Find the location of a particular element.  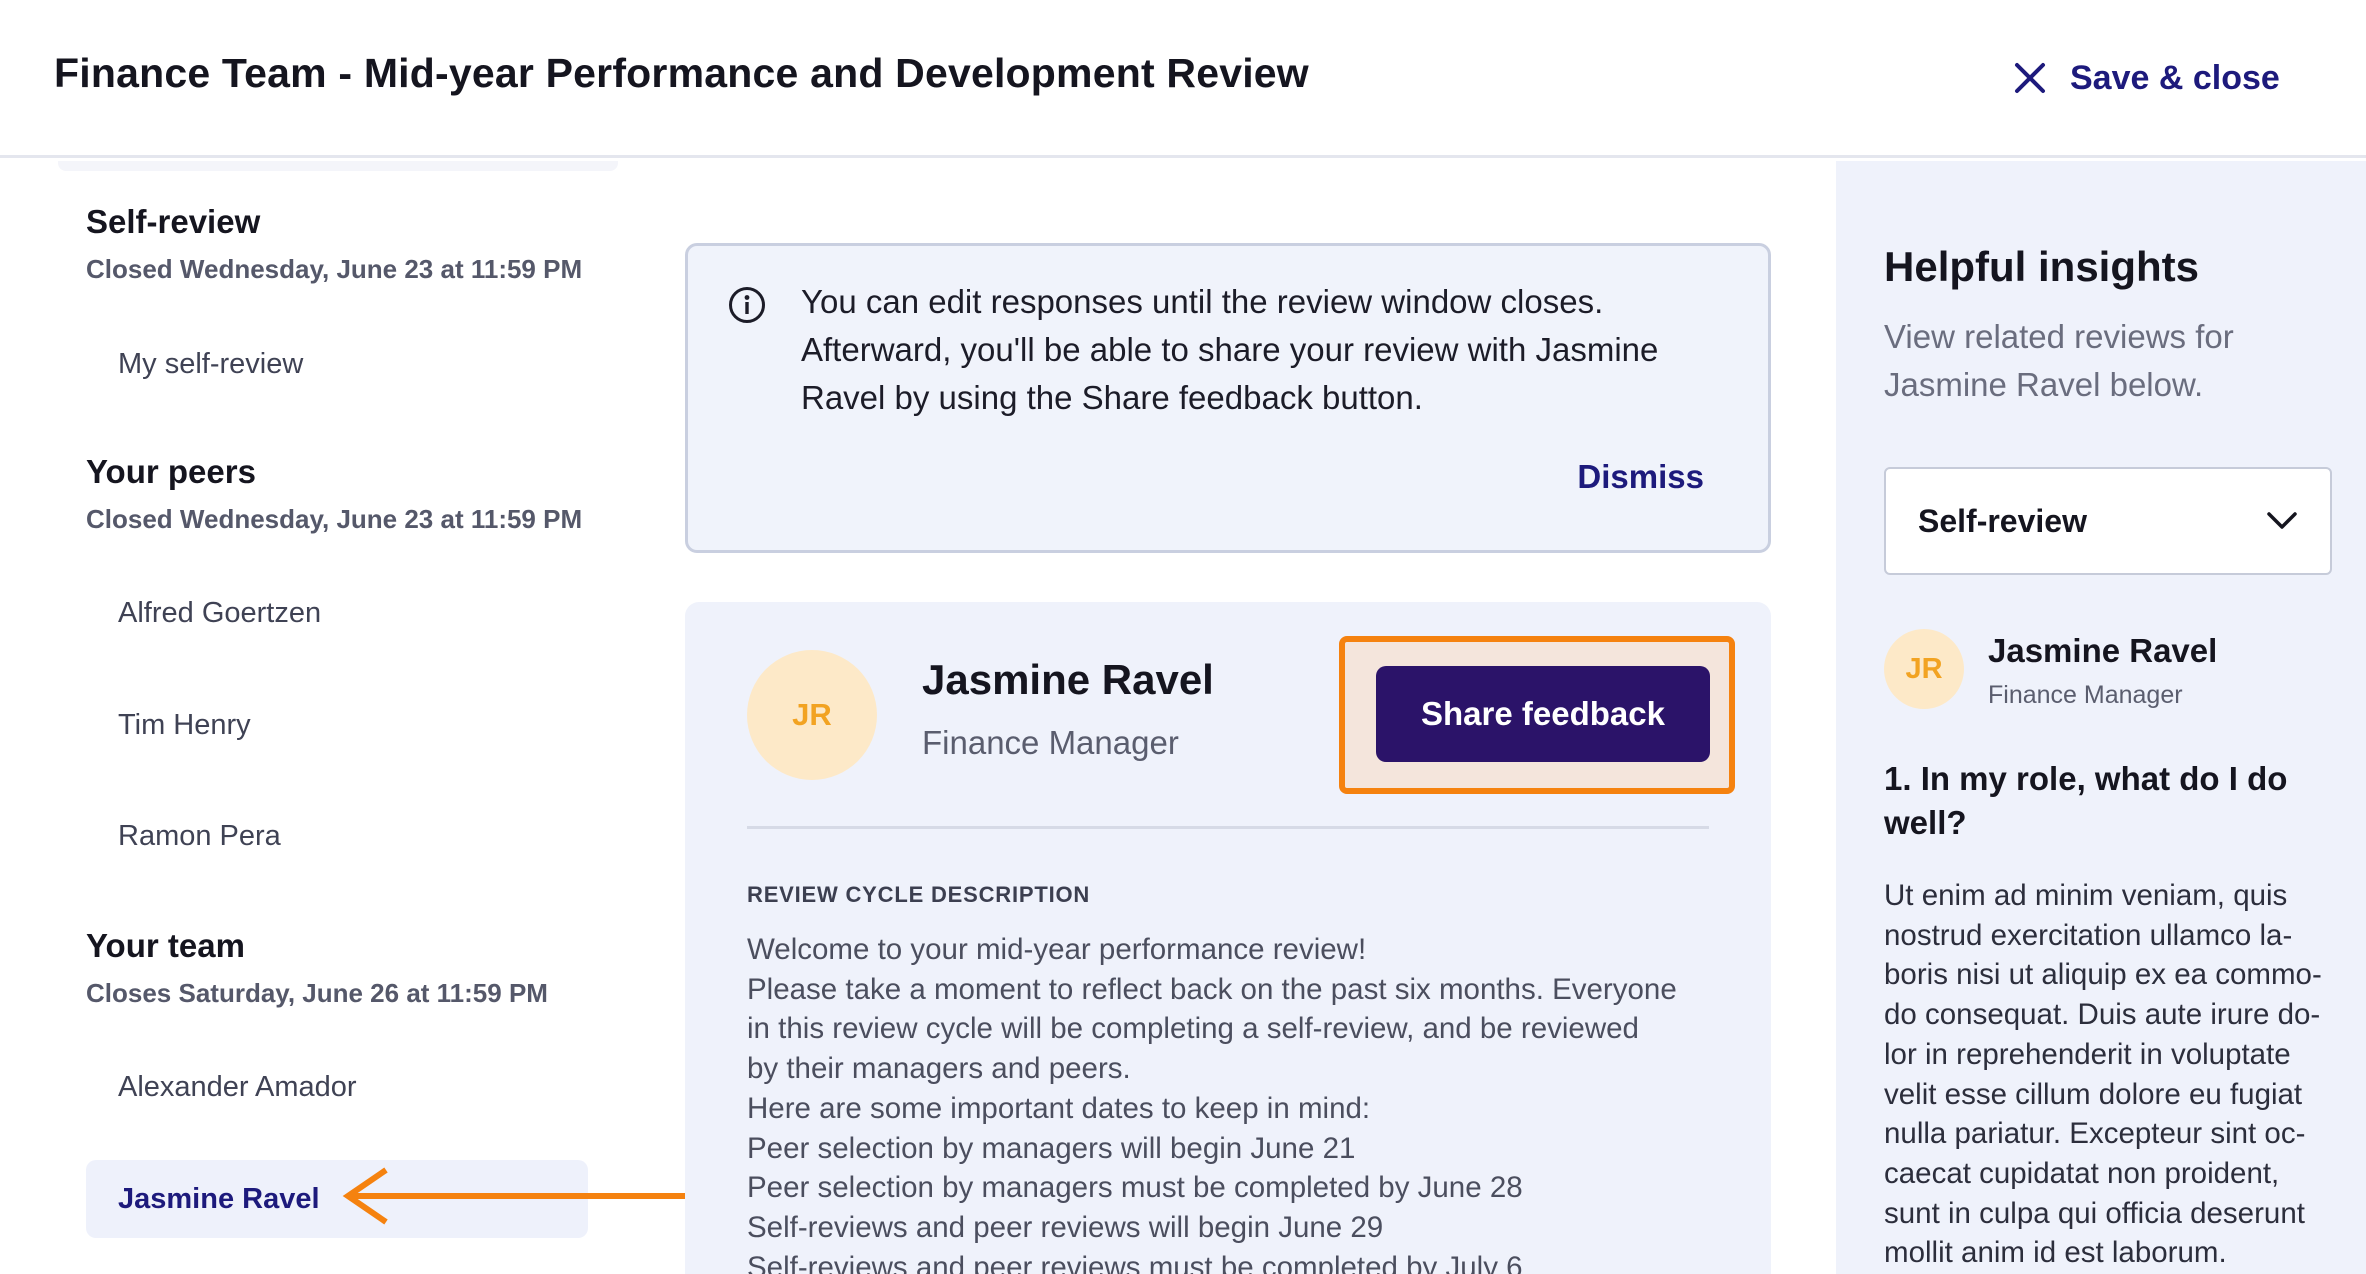

section-deadline-your-peers: Closed Wednesday, June 23 at 11:59 PM is located at coordinates (334, 519).